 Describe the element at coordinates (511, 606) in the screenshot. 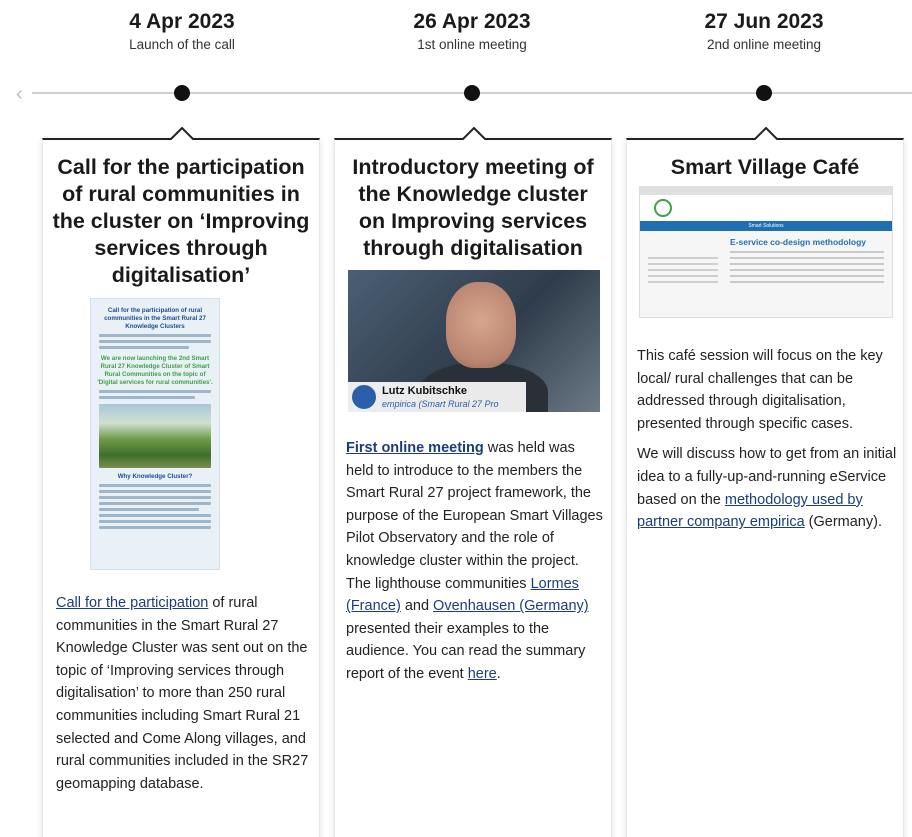

I see `ovenhausen-link: Ovenhausen (Germany)` at that location.